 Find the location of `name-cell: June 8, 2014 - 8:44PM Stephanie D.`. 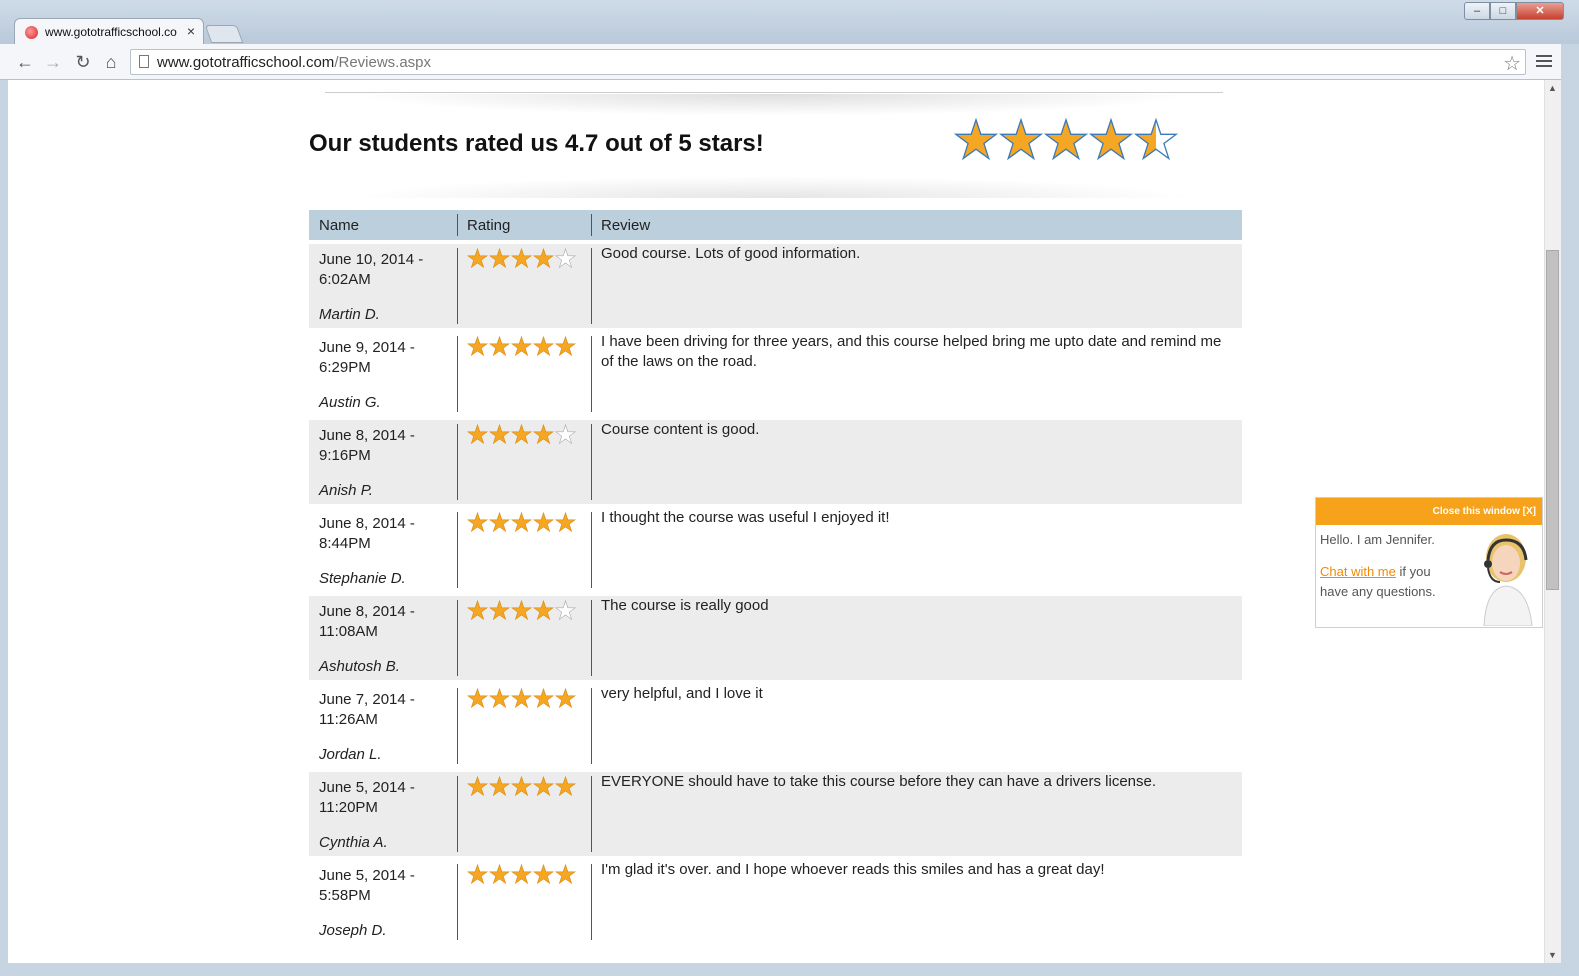

name-cell: June 8, 2014 - 8:44PM Stephanie D. is located at coordinates (383, 550).